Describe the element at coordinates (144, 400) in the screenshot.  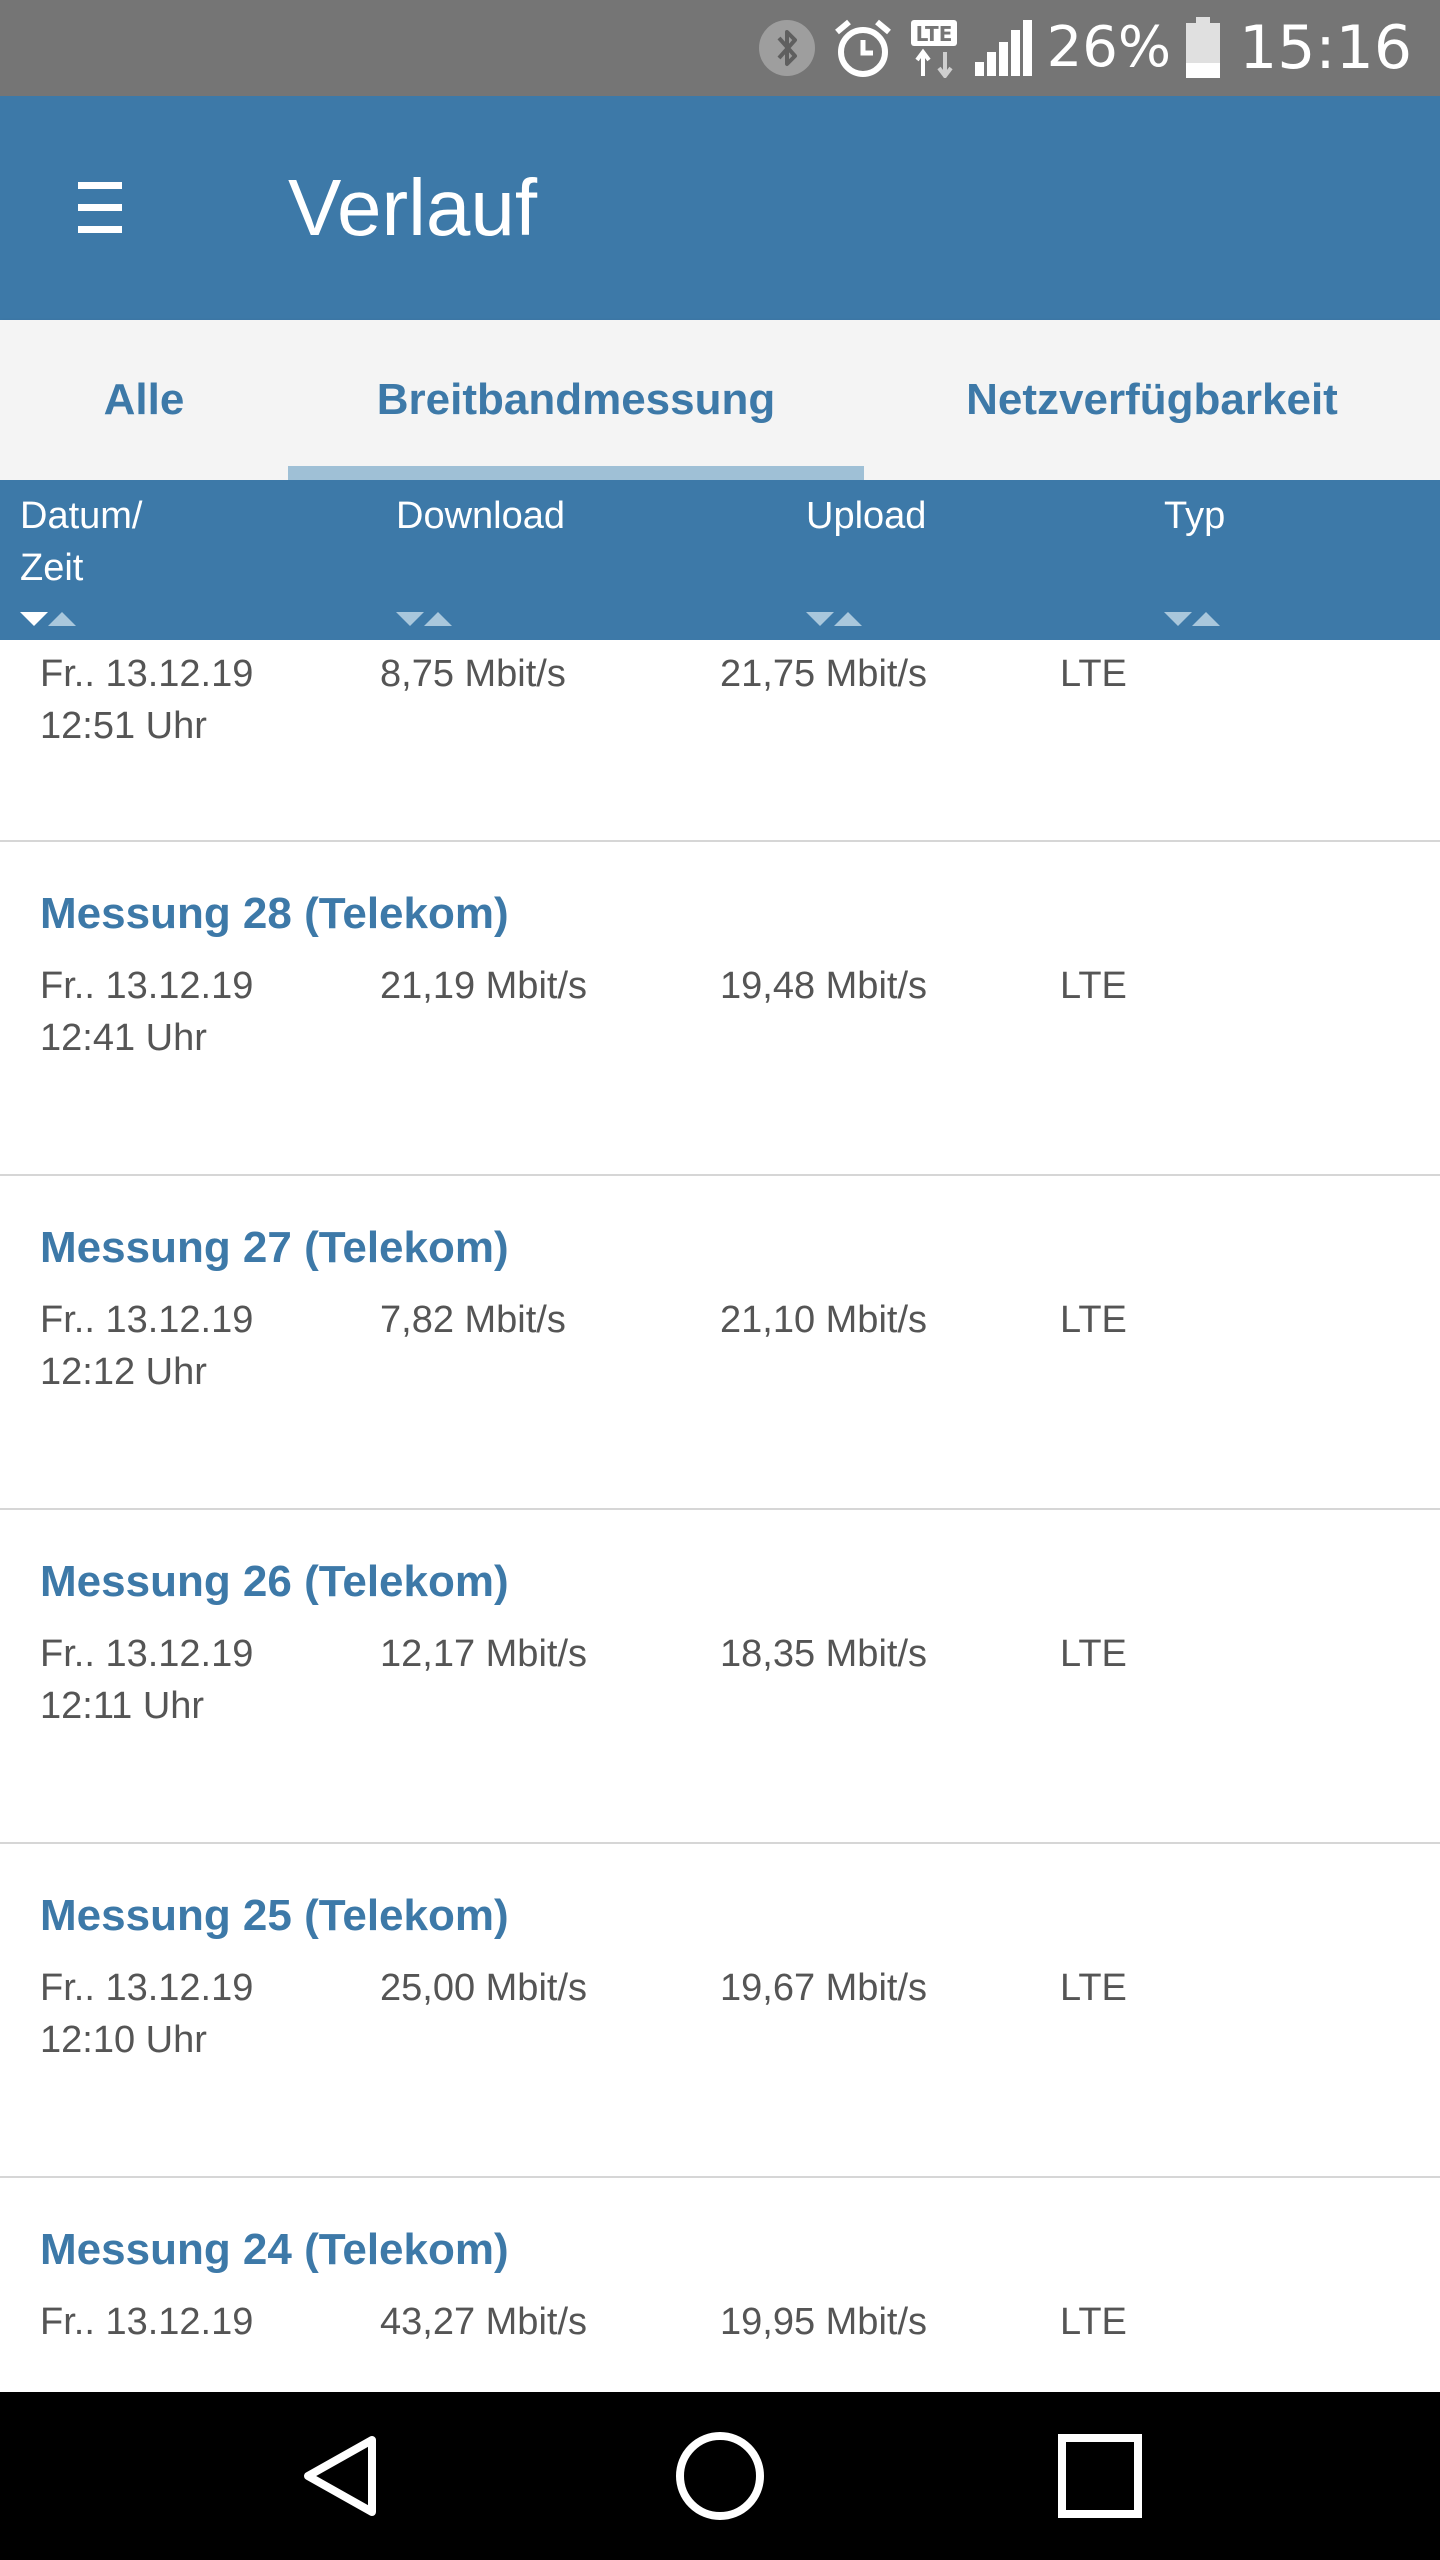
I see `tab-alle: Alle` at that location.